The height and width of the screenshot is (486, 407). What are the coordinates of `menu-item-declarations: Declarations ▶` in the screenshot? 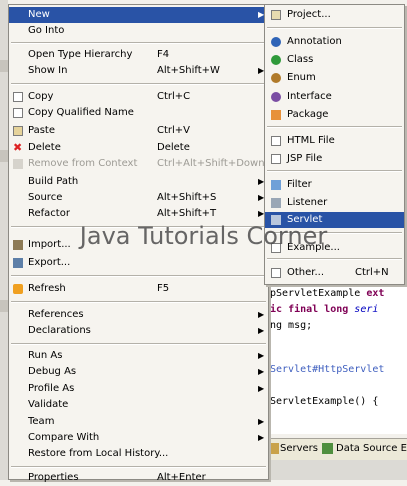 It's located at (138, 331).